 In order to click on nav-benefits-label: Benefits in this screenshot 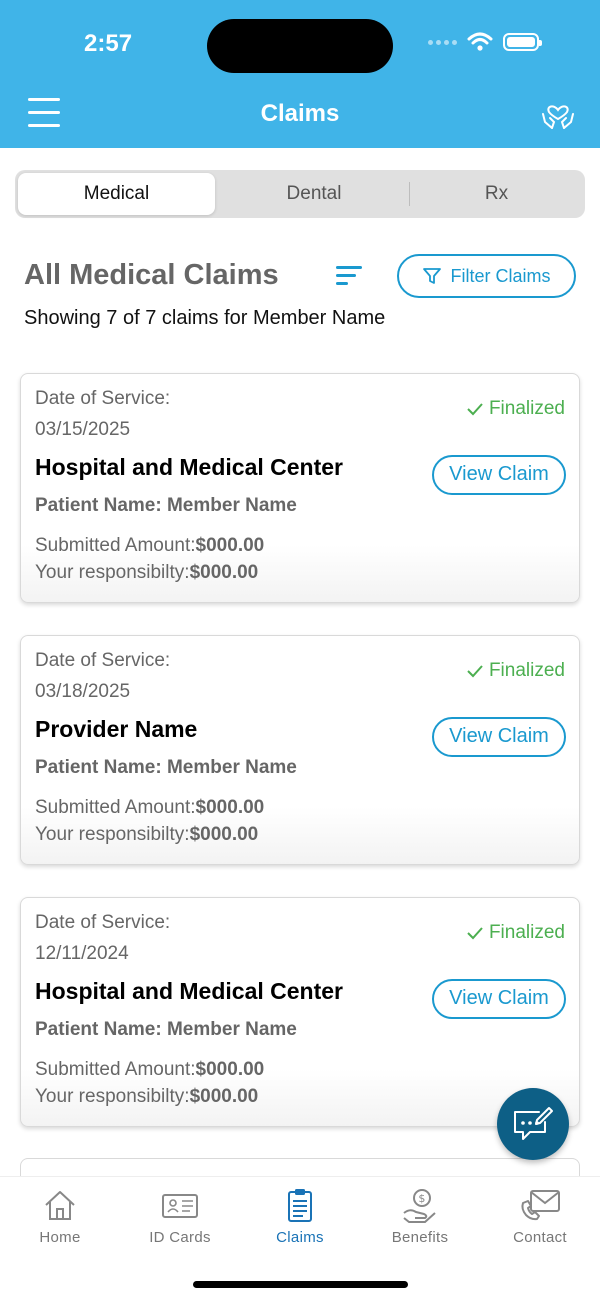, I will do `click(420, 1237)`.